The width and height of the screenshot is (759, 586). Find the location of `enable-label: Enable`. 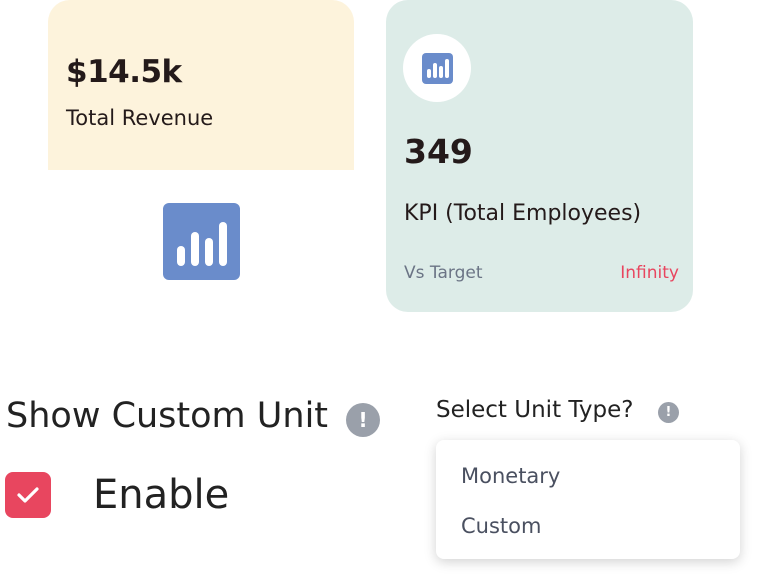

enable-label: Enable is located at coordinates (161, 495).